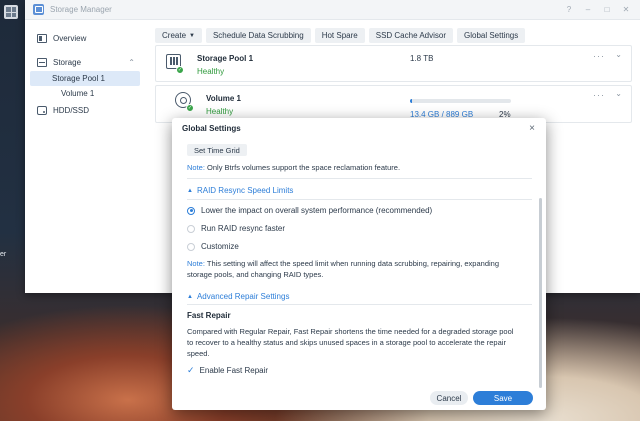 This screenshot has width=640, height=421. I want to click on storage-pool-card: ✓ Storage Pool 1 Healthy 1.8 TB ··· ⌄, so click(393, 63).